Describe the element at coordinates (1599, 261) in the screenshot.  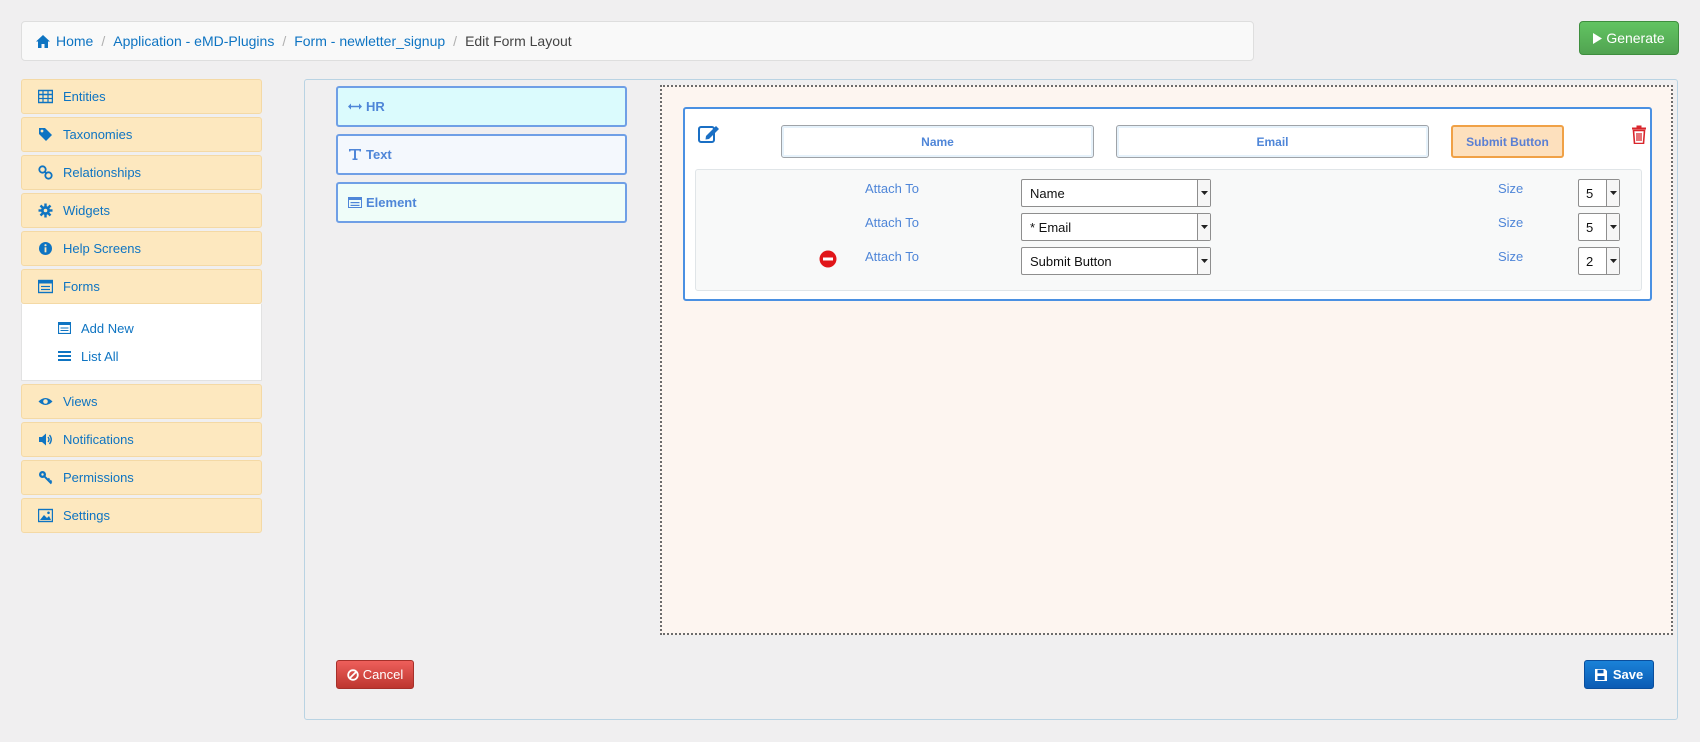
I see `size-select: 2` at that location.